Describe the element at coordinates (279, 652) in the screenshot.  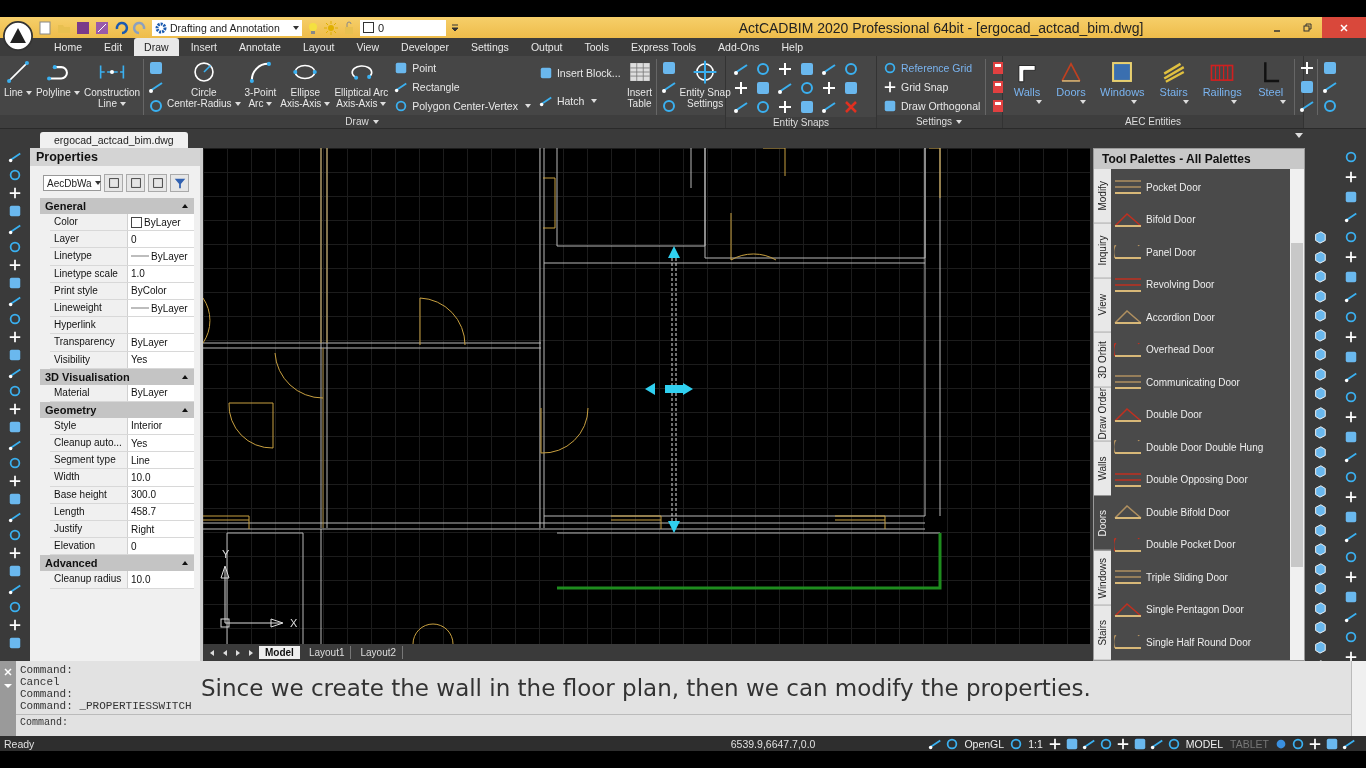
I see `model-tab: Model` at that location.